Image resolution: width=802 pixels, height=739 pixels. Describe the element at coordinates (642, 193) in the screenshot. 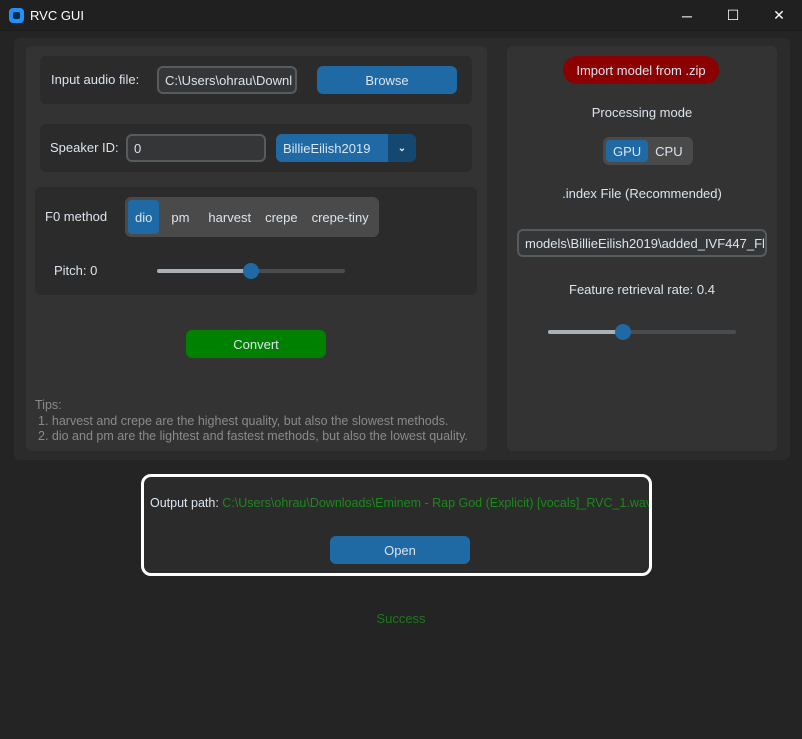

I see `index-file-label: .index File (Recommended)` at that location.